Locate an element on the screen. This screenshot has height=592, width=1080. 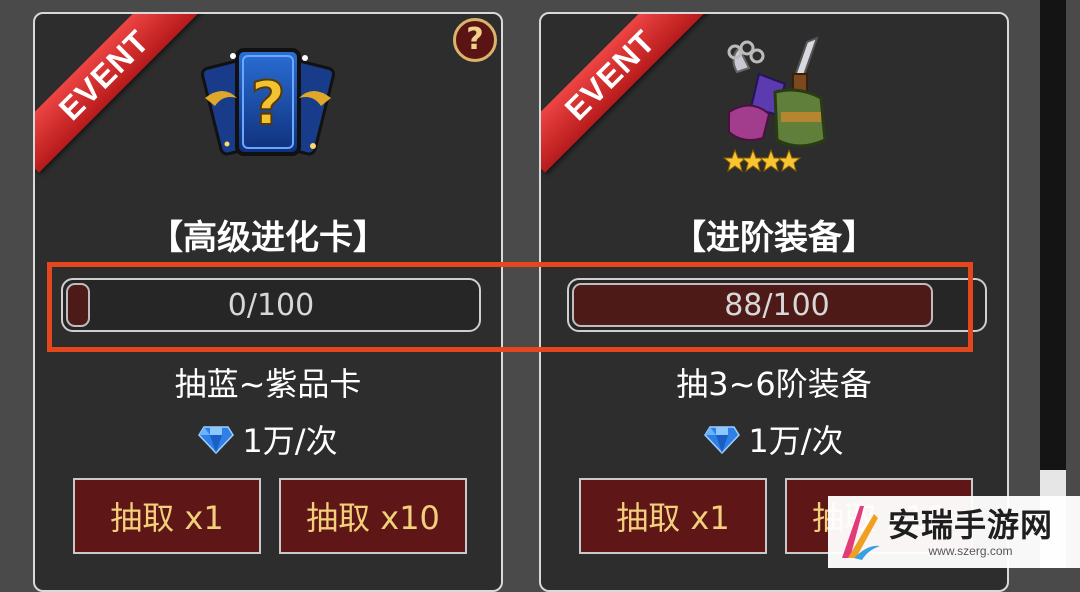
card-description: 抽蓝~紫品卡 is located at coordinates (268, 384).